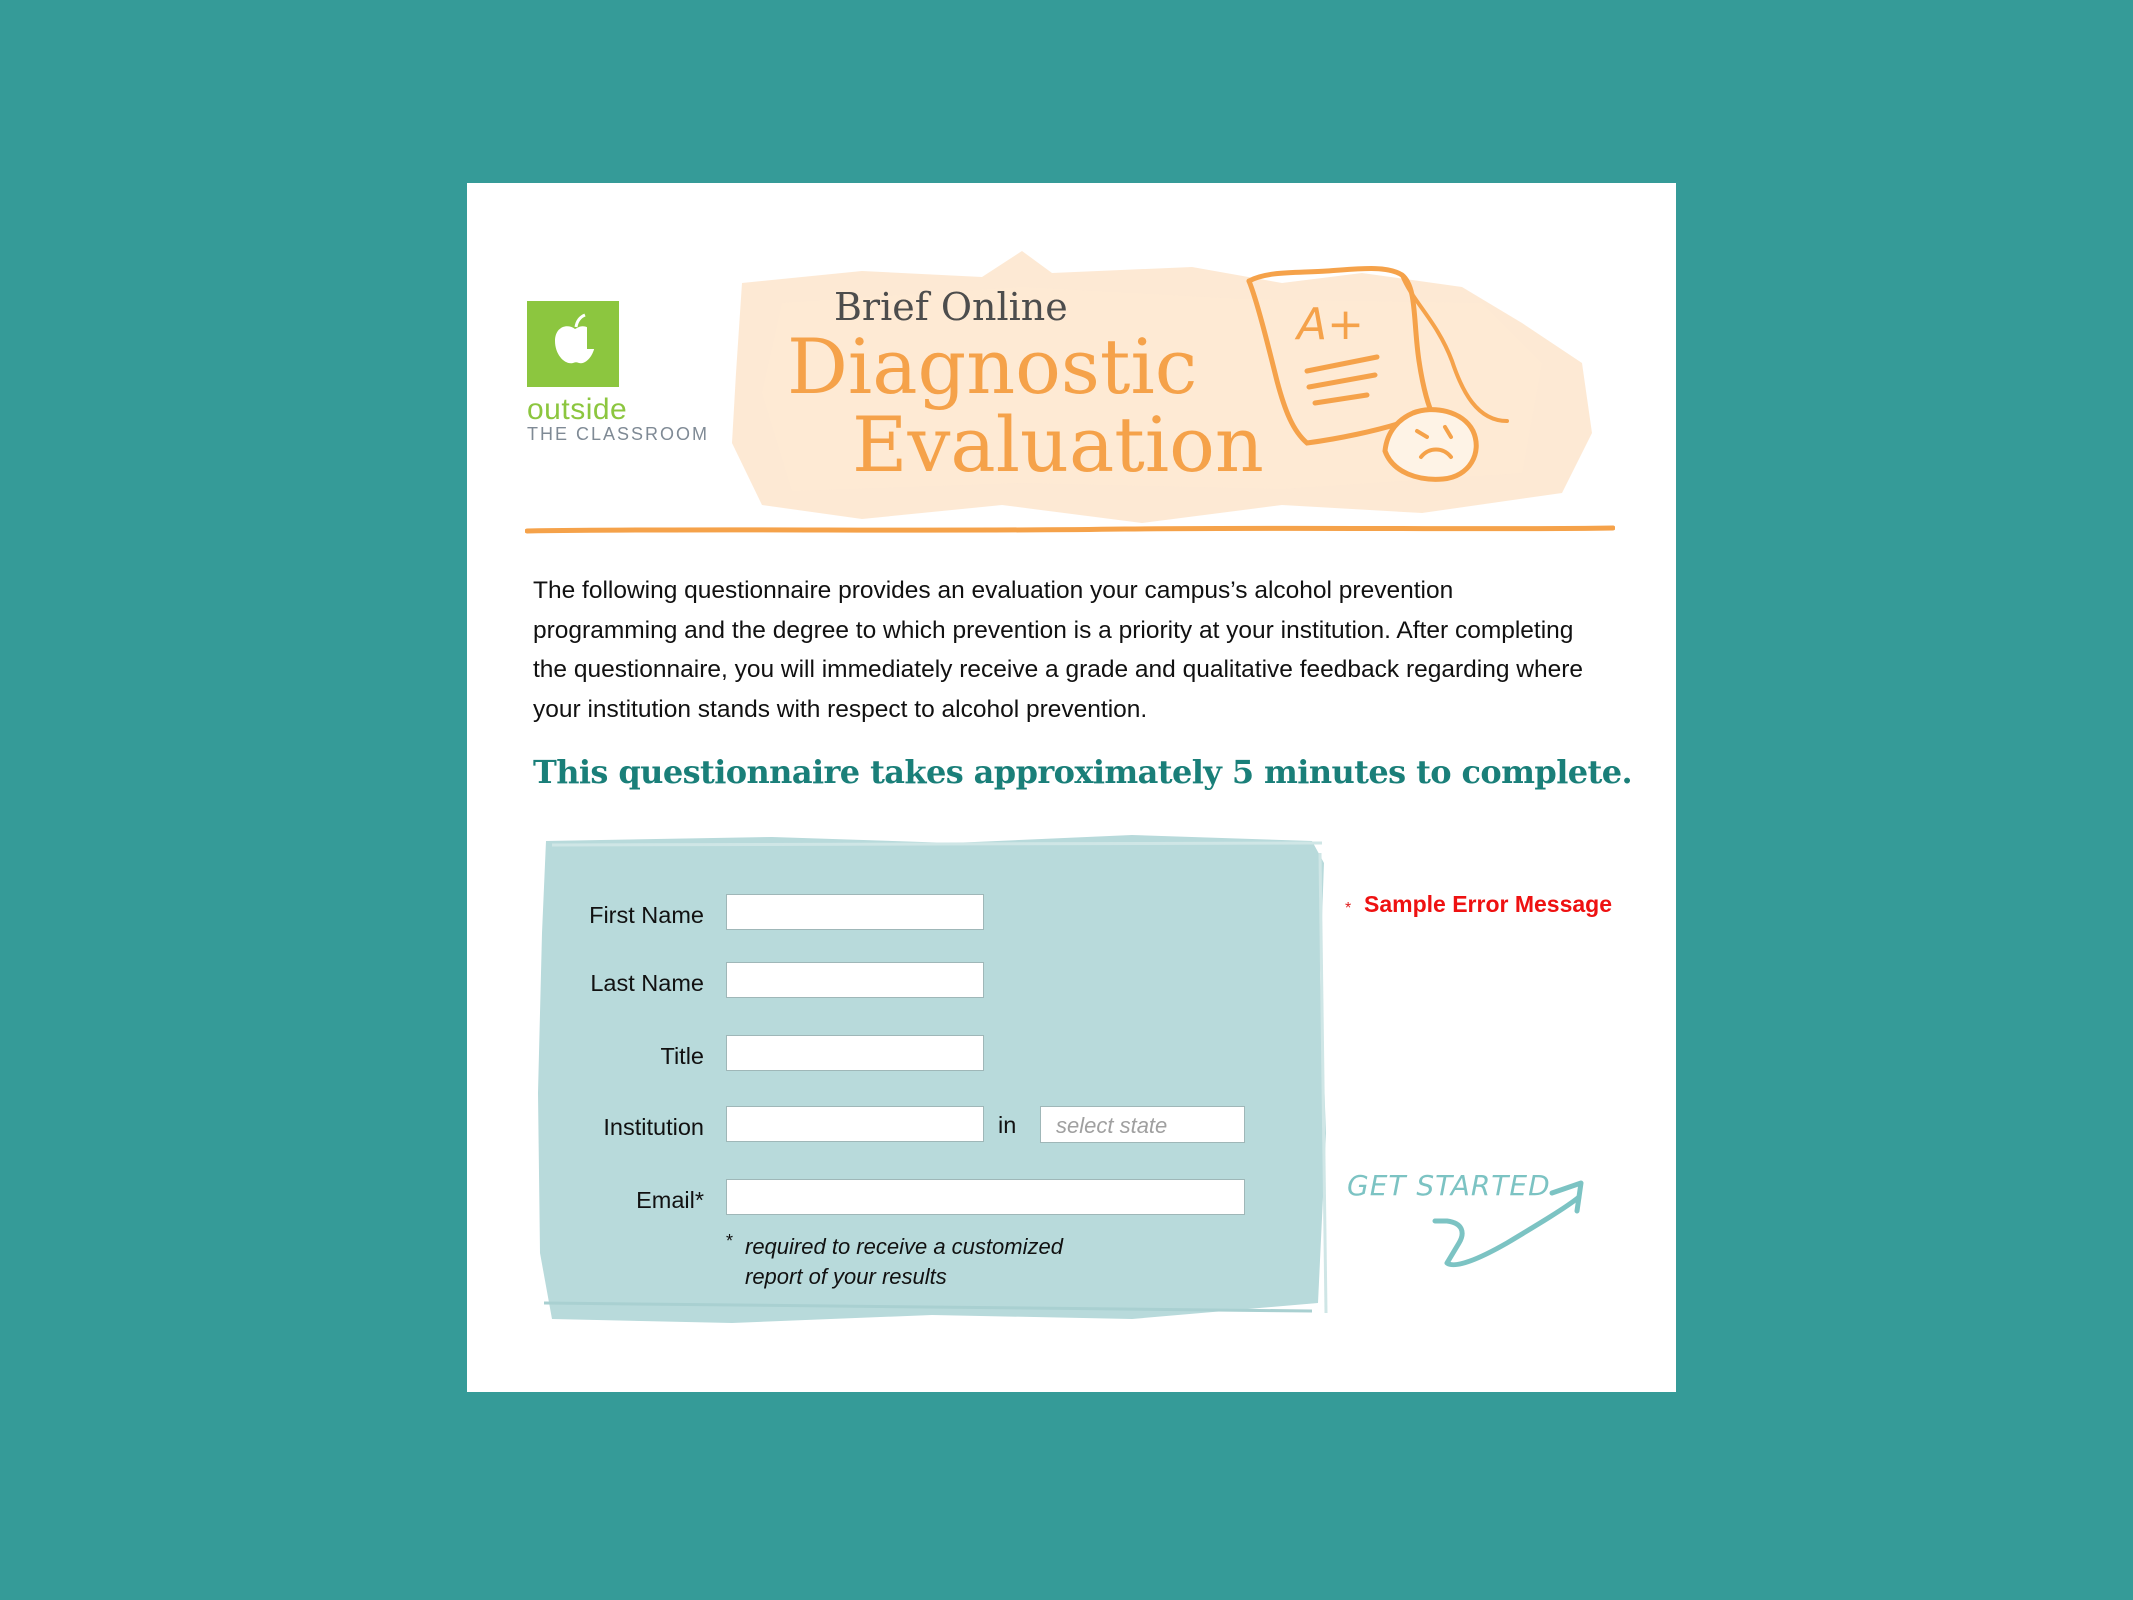  What do you see at coordinates (1007, 1125) in the screenshot?
I see `in-label: in` at bounding box center [1007, 1125].